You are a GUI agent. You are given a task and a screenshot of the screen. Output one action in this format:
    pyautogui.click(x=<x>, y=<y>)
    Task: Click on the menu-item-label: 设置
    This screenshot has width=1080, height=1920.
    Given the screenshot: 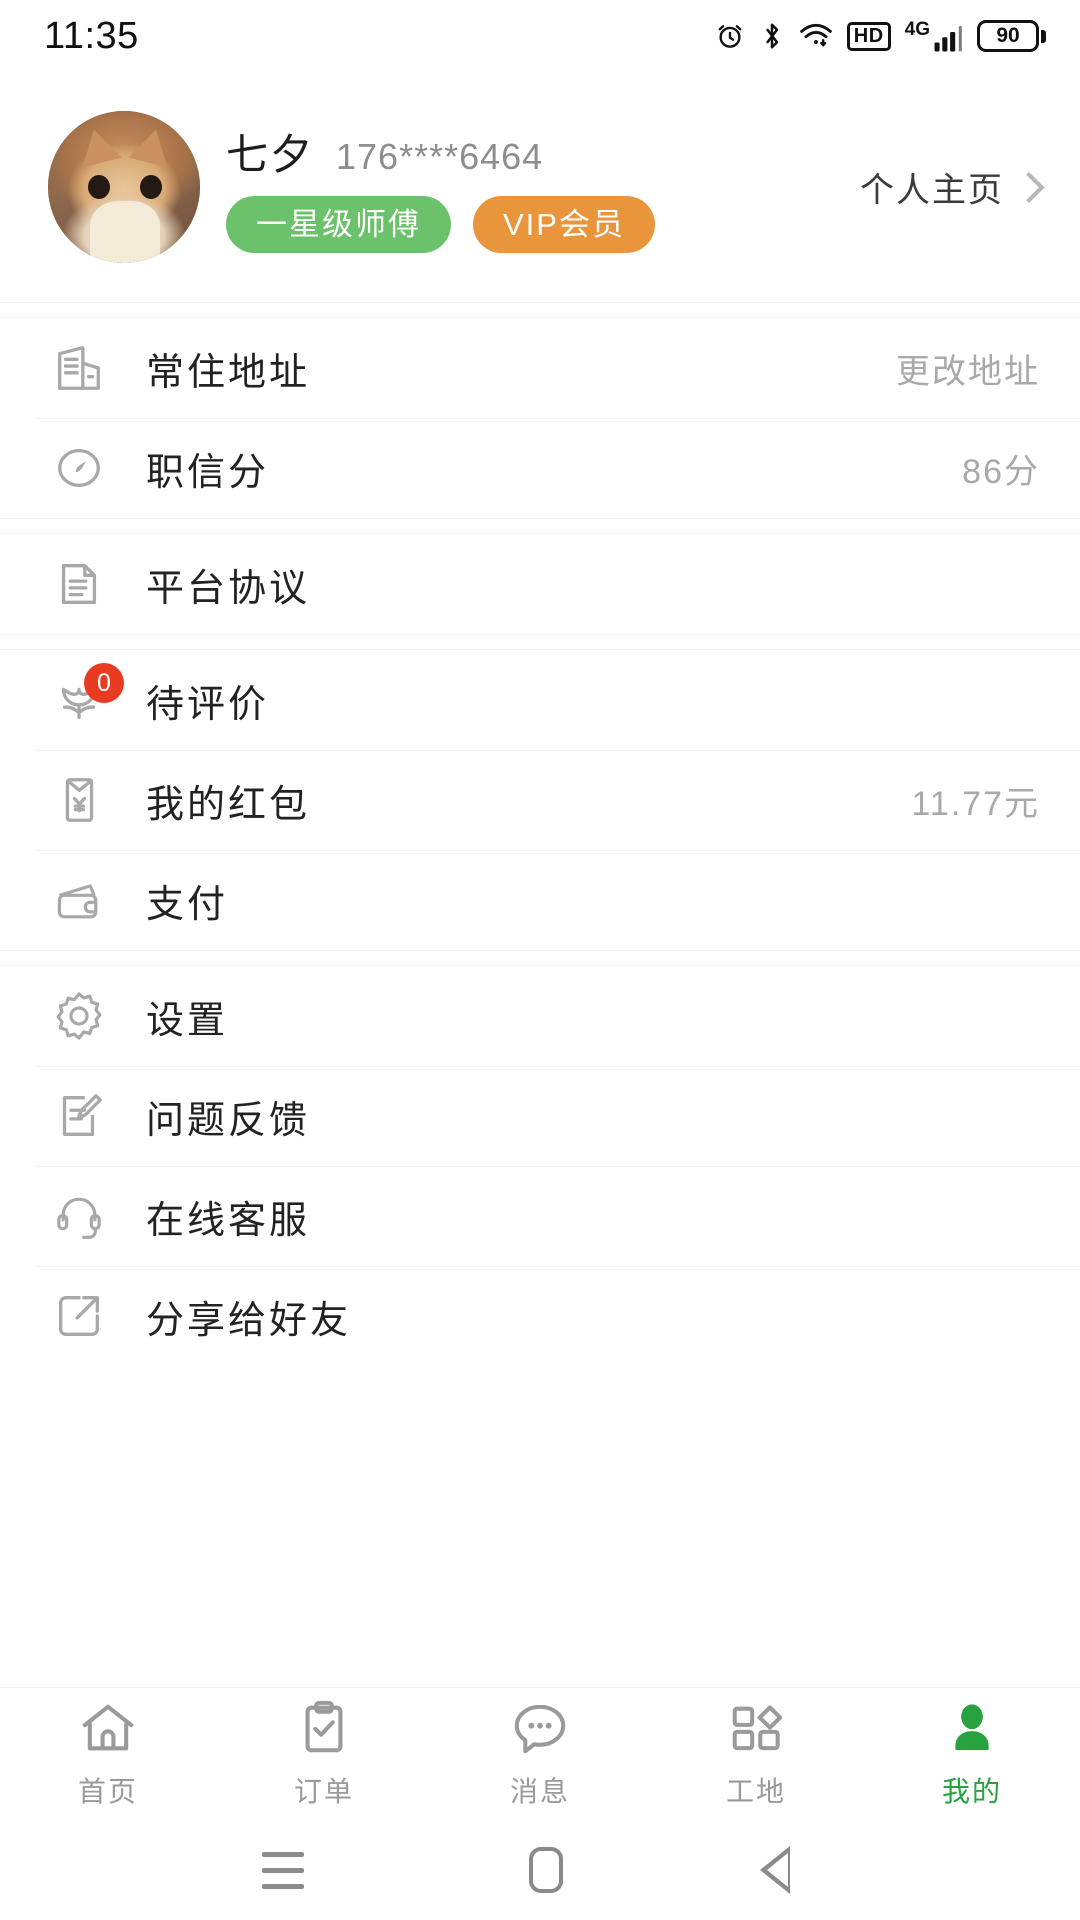 What is the action you would take?
    pyautogui.click(x=187, y=1020)
    